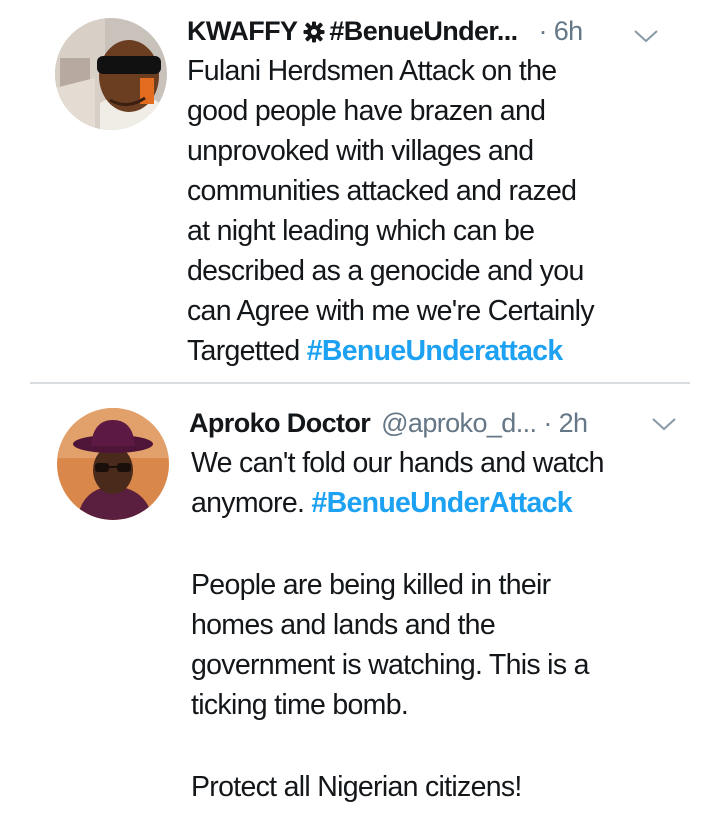  Describe the element at coordinates (397, 463) in the screenshot. I see `tweet-line: We can't fold our hands and watch` at that location.